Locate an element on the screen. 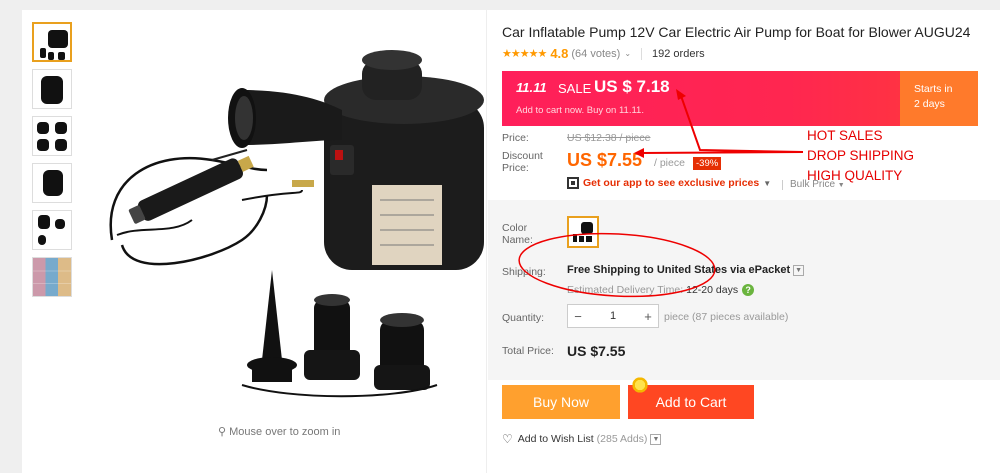  discount-badge: -39% is located at coordinates (707, 163).